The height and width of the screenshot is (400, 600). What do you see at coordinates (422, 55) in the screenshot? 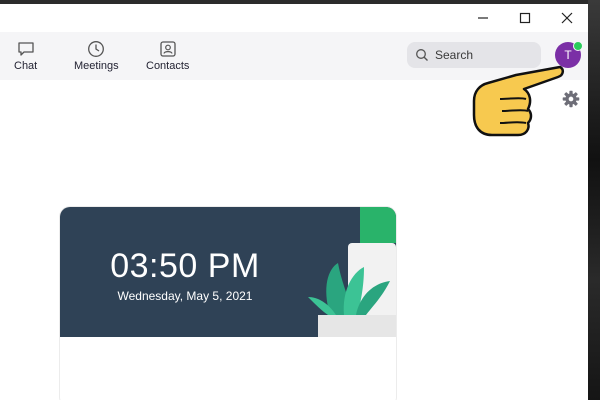
I see `search-icon` at bounding box center [422, 55].